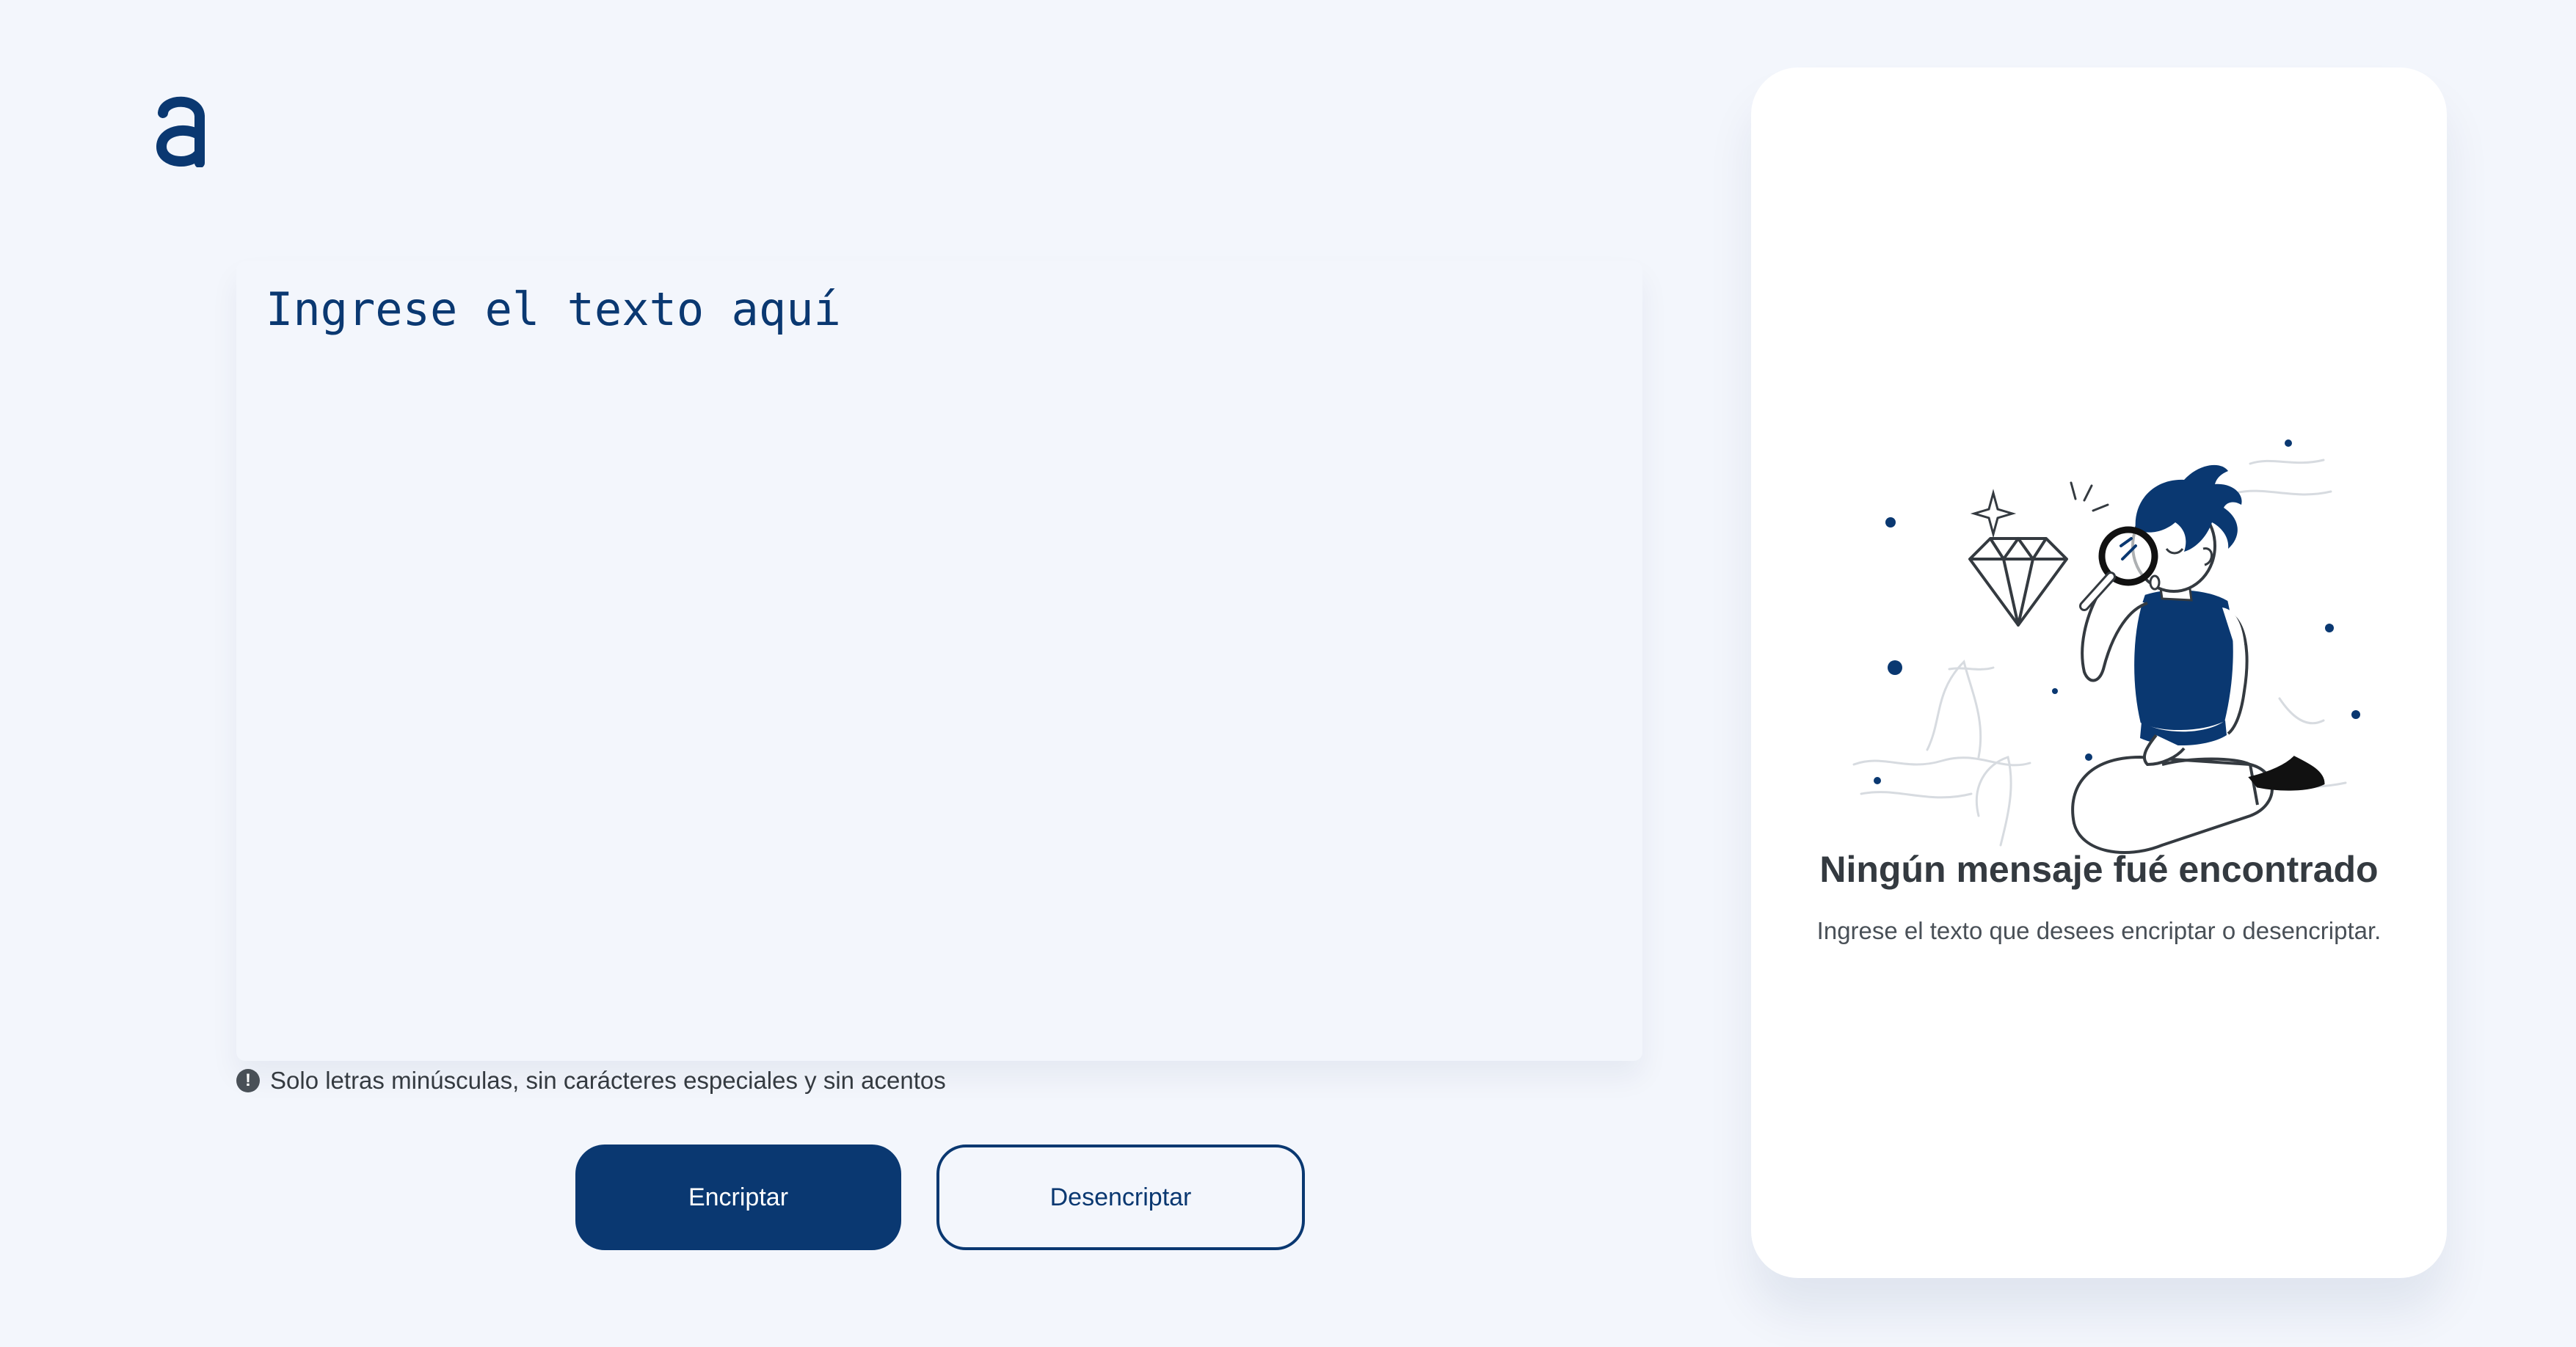 This screenshot has height=1347, width=2576. Describe the element at coordinates (2018, 582) in the screenshot. I see `diamond-icon` at that location.